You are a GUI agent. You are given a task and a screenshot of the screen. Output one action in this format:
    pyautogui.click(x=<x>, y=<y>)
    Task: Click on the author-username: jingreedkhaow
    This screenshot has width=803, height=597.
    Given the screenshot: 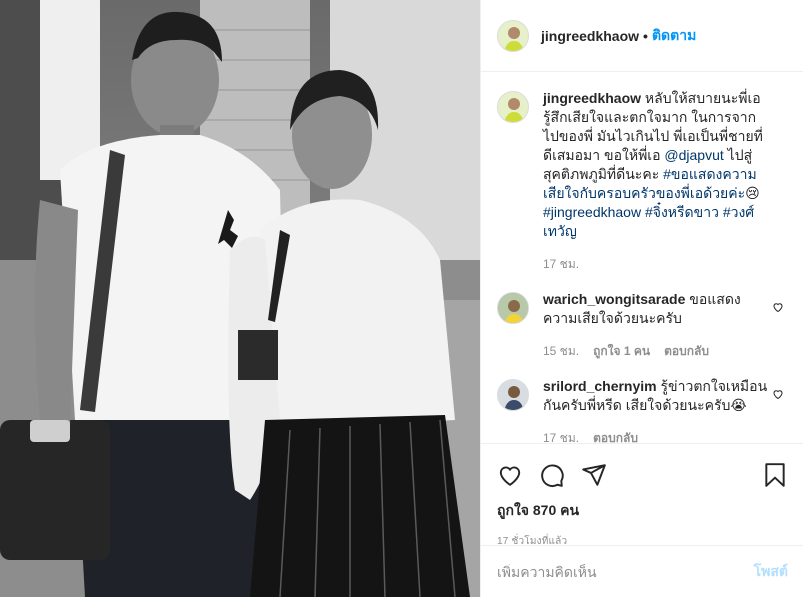 What is the action you would take?
    pyautogui.click(x=590, y=36)
    